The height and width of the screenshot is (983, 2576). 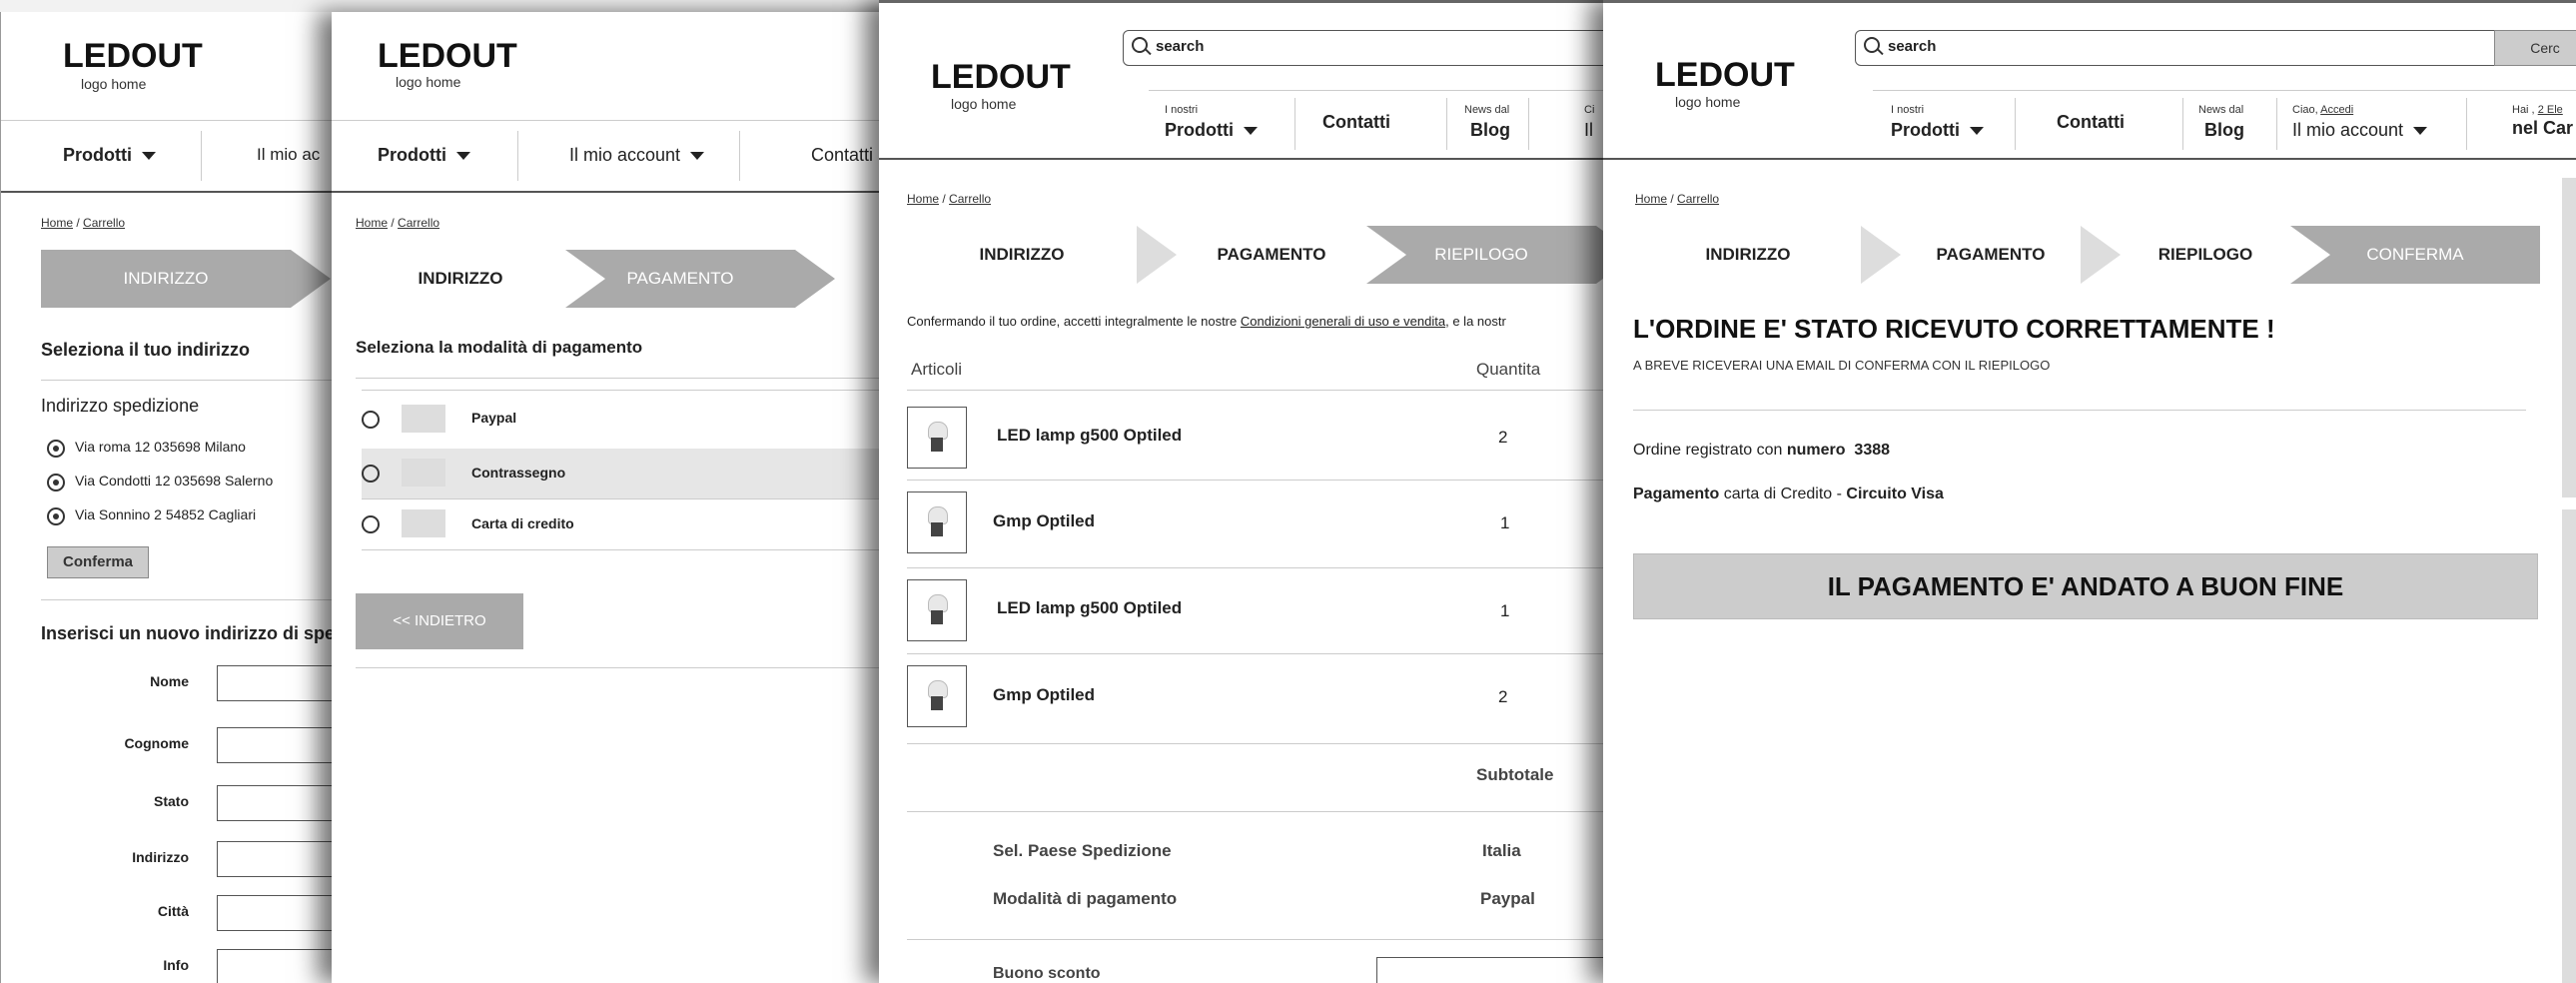 I want to click on chevron-down-icon, so click(x=697, y=156).